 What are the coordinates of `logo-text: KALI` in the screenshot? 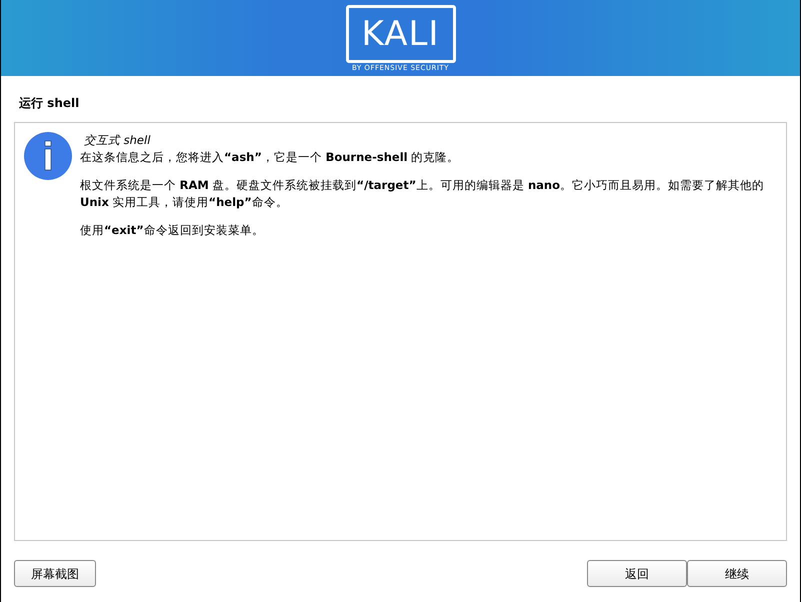 It's located at (401, 34).